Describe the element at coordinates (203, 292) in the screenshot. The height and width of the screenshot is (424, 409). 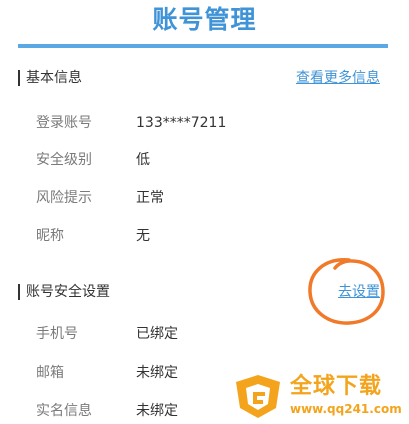
I see `security-settings-header: 账号安全设置 去设置` at that location.